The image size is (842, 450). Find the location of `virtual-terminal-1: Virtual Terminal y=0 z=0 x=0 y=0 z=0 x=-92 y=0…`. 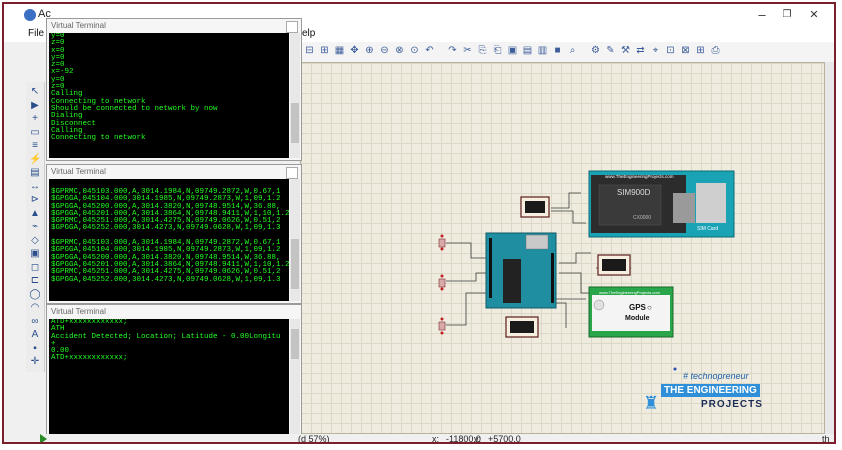

virtual-terminal-1: Virtual Terminal y=0 z=0 x=0 y=0 z=0 x=-92 y=0… is located at coordinates (174, 89).